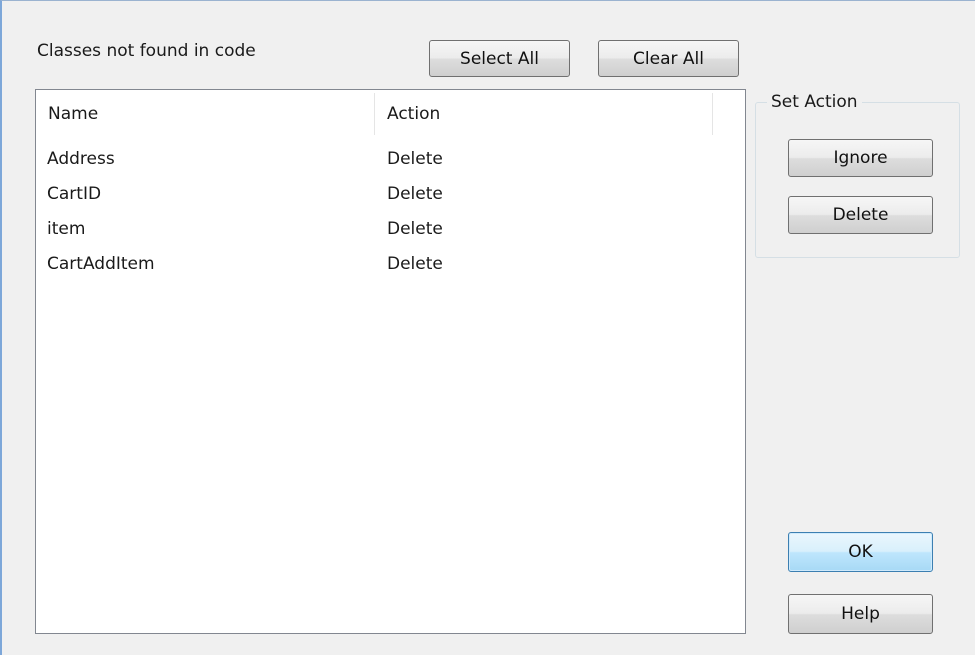 This screenshot has width=975, height=655. Describe the element at coordinates (860, 614) in the screenshot. I see `help-button: Help` at that location.